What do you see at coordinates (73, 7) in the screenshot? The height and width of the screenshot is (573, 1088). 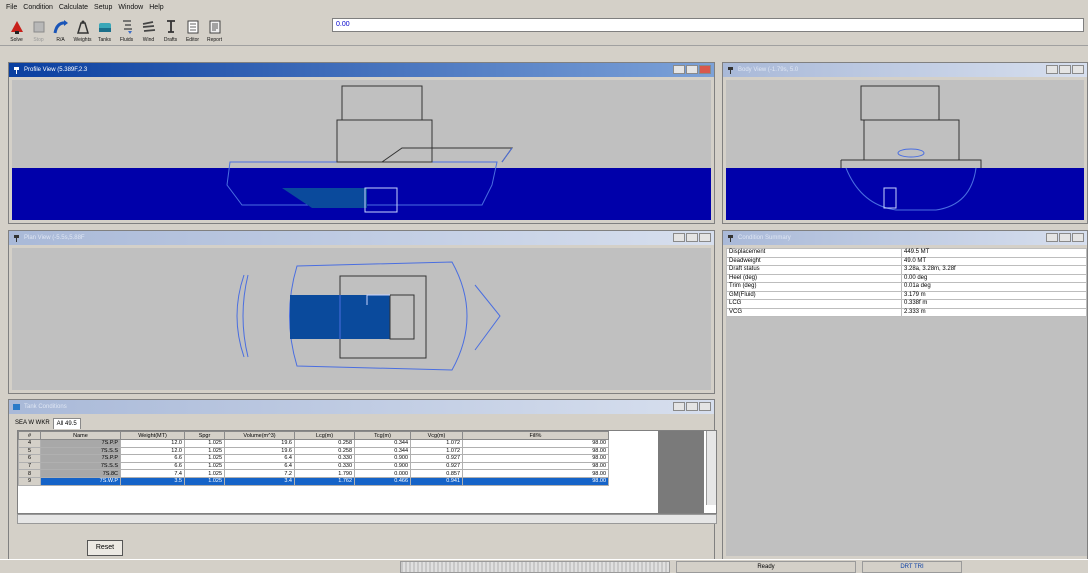 I see `menu-calculate: Calculate` at bounding box center [73, 7].